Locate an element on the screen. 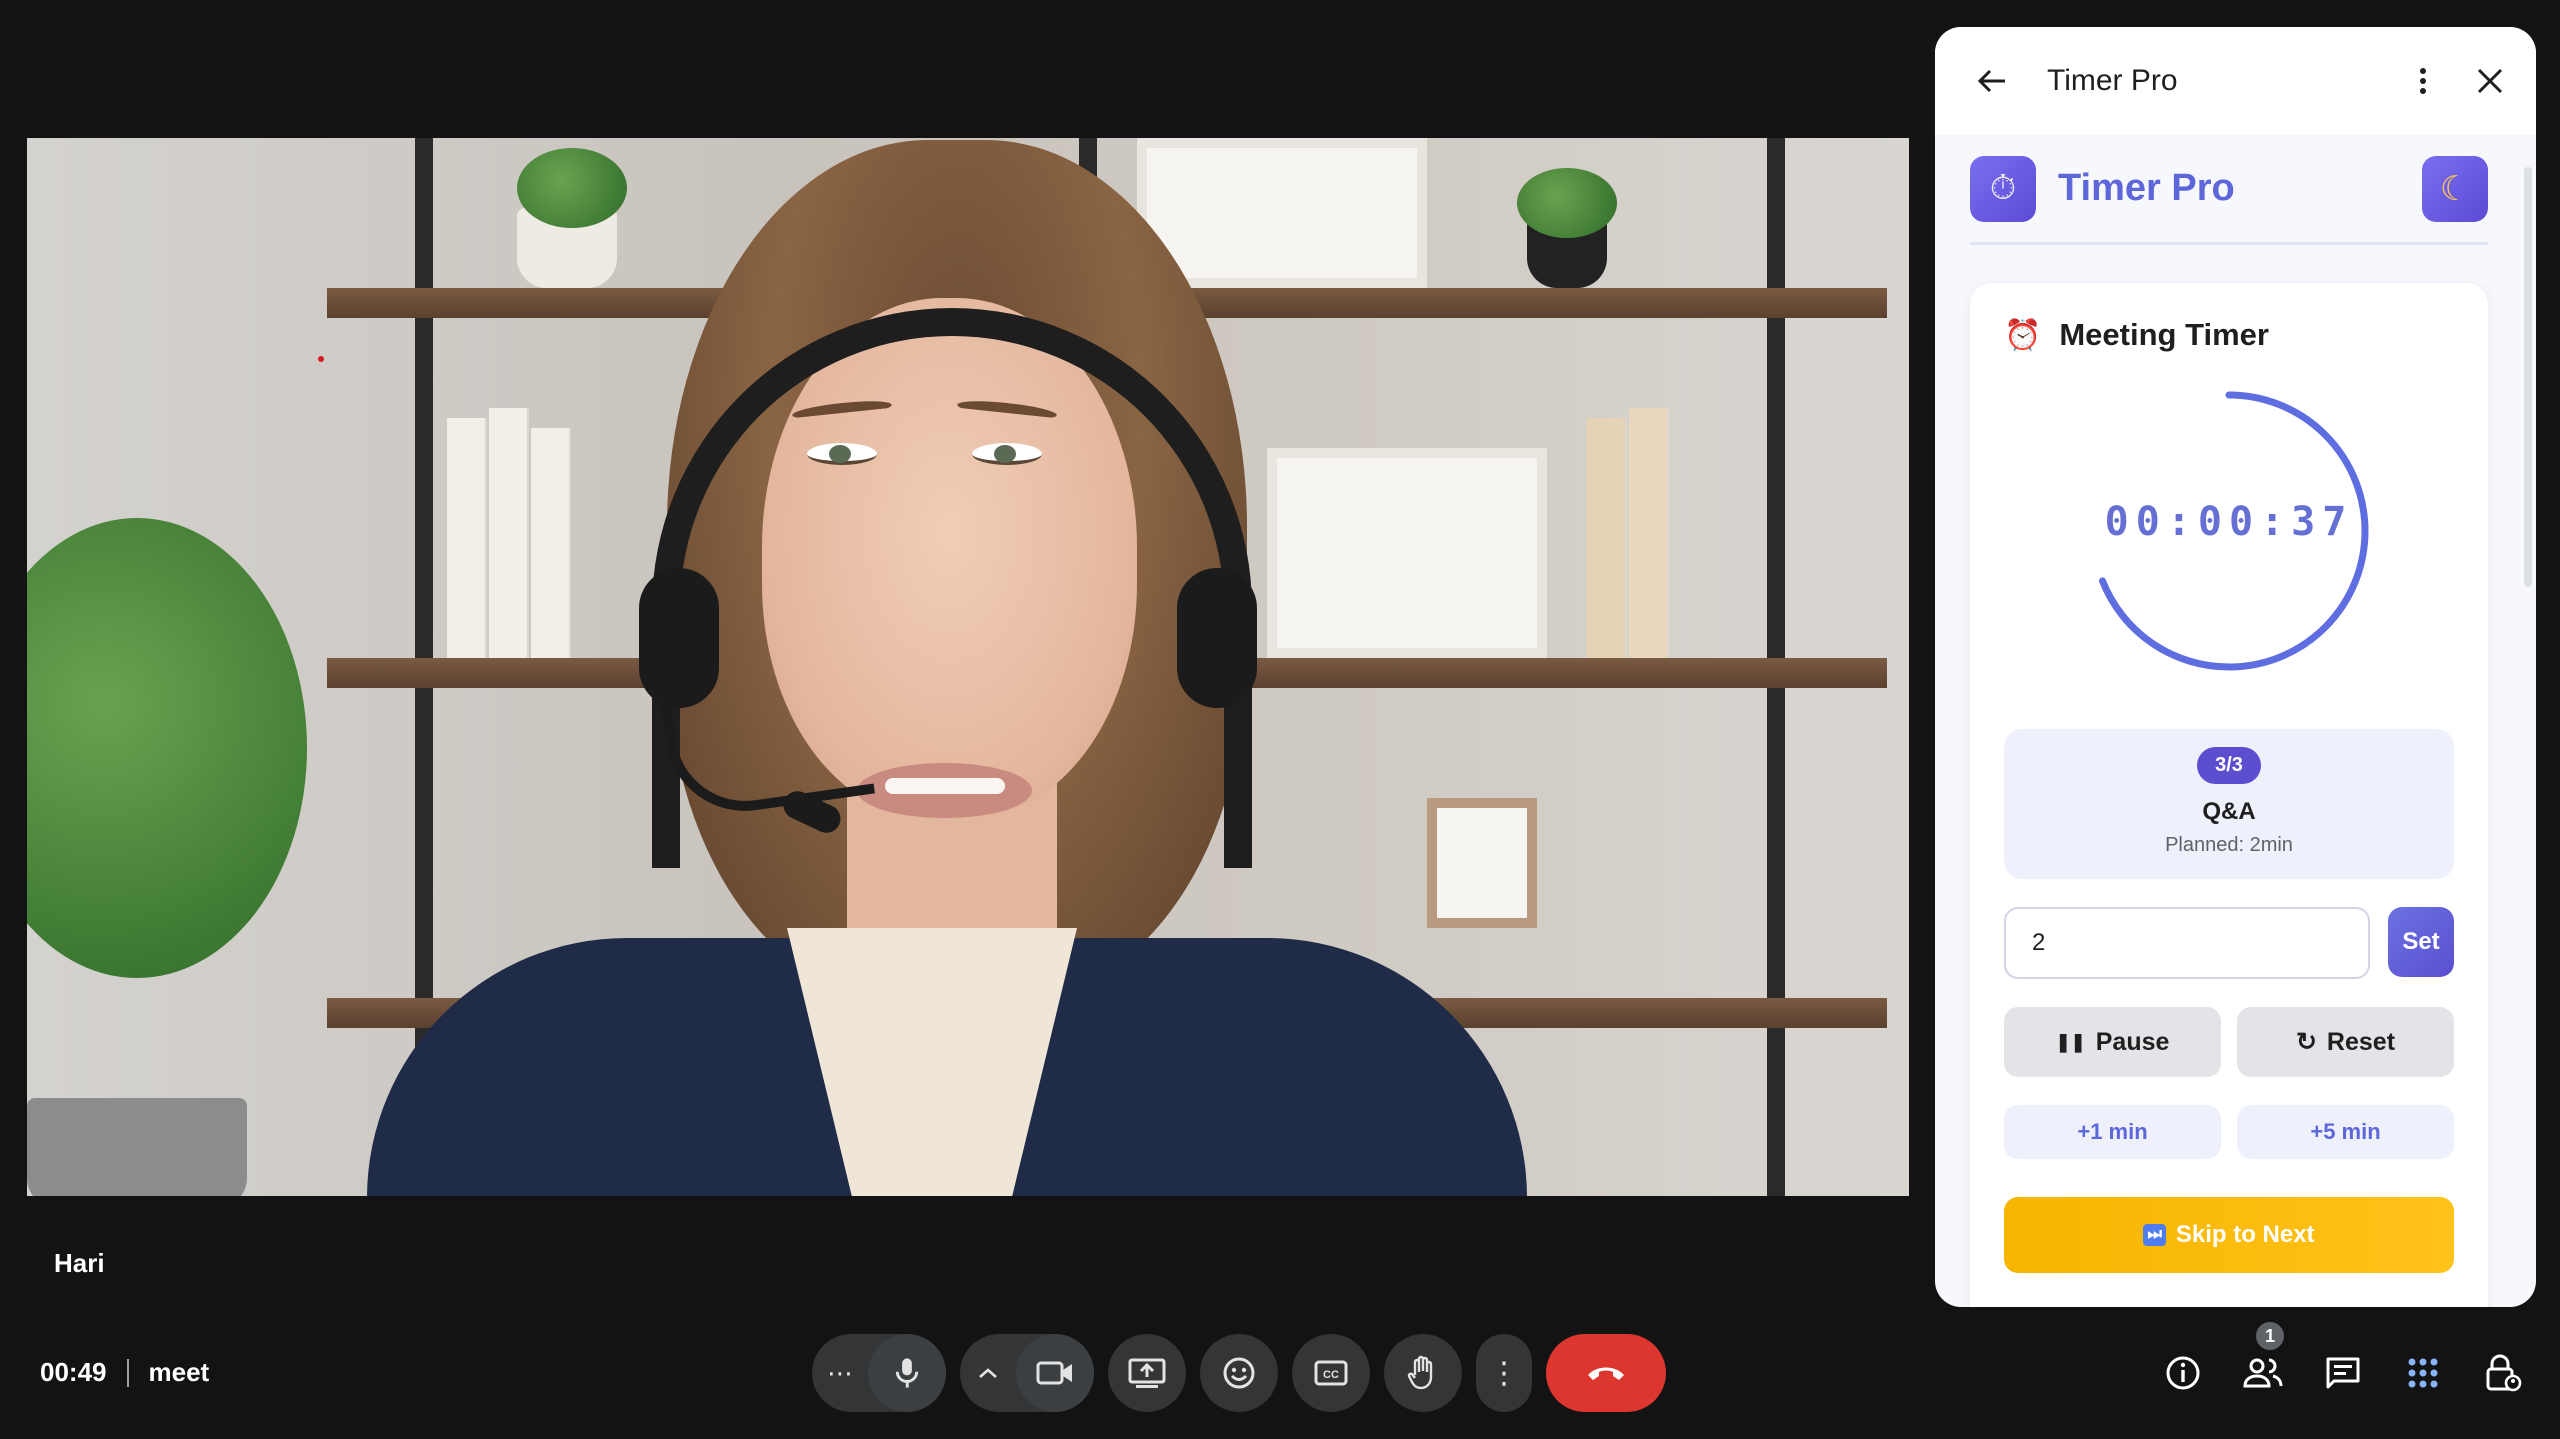  video-control-group is located at coordinates (1027, 1373).